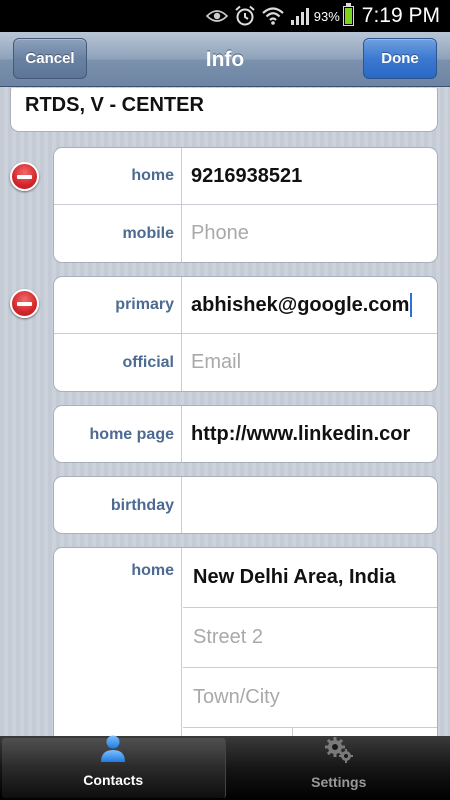 The height and width of the screenshot is (800, 450). What do you see at coordinates (225, 59) in the screenshot?
I see `nav-bar: Info Cancel Done` at bounding box center [225, 59].